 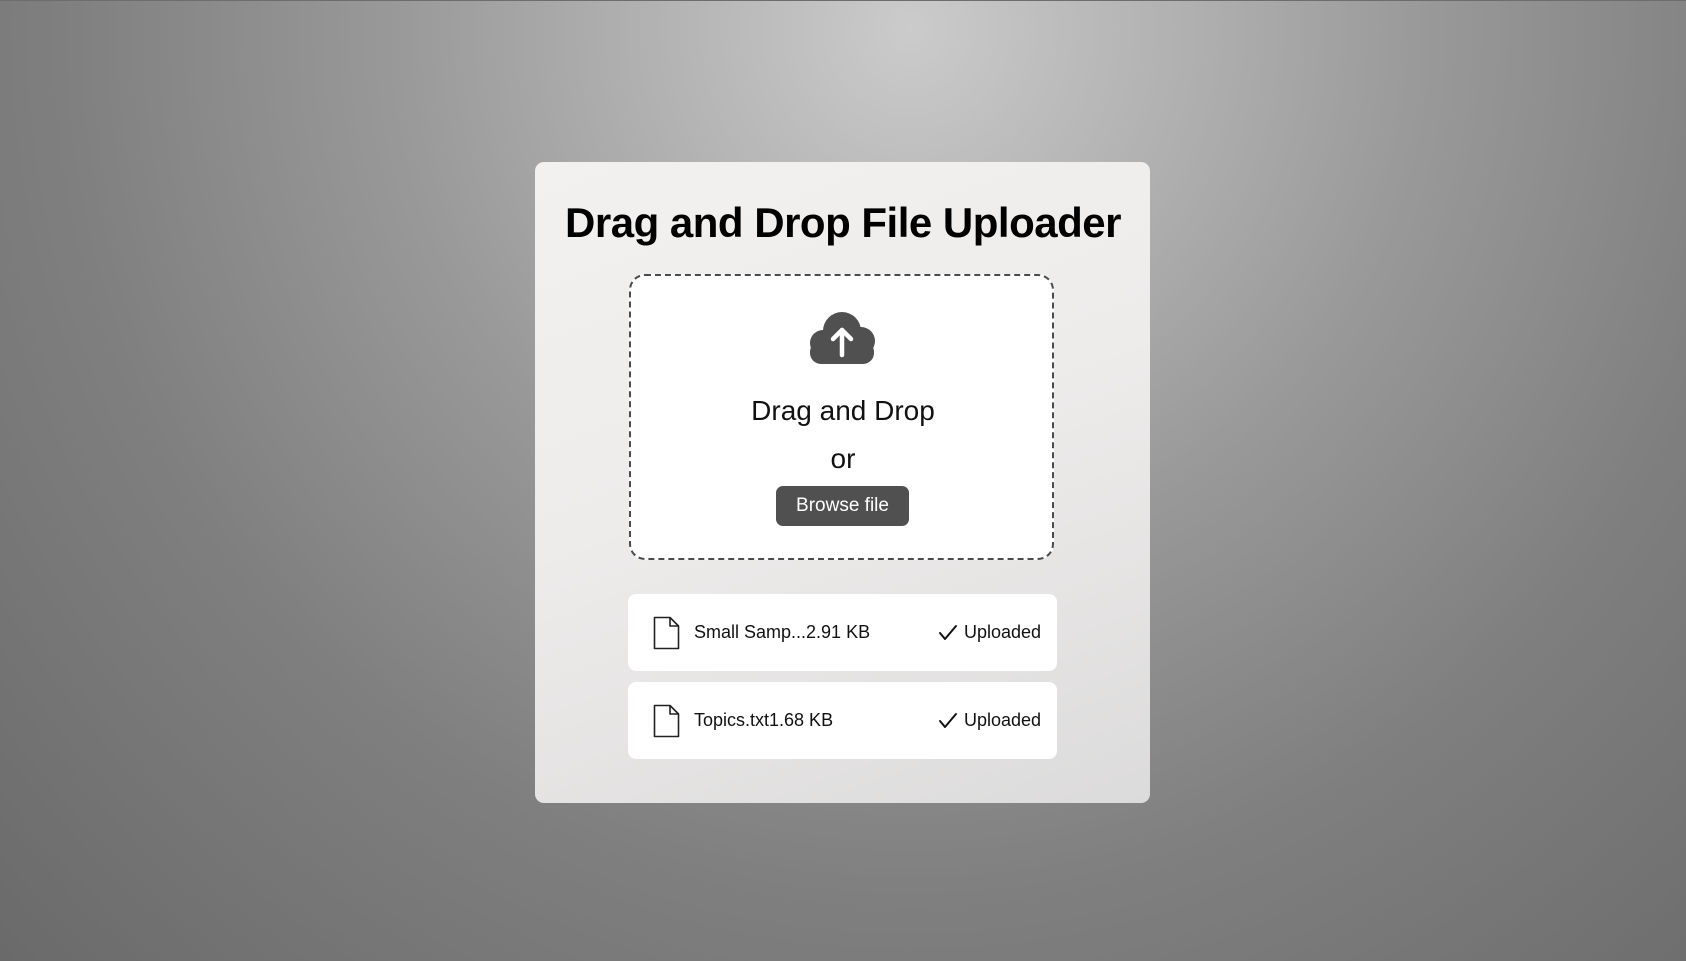 I want to click on or-text: or, so click(x=843, y=458).